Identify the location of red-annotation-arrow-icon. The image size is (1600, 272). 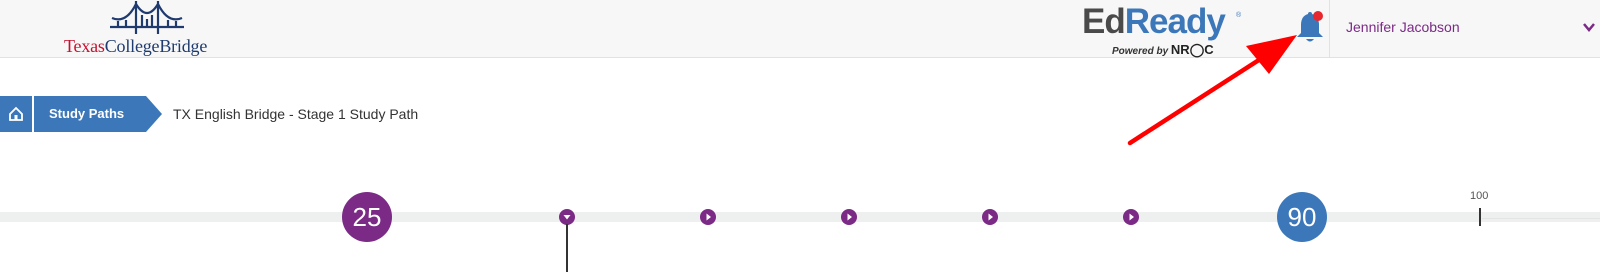
(1212, 90).